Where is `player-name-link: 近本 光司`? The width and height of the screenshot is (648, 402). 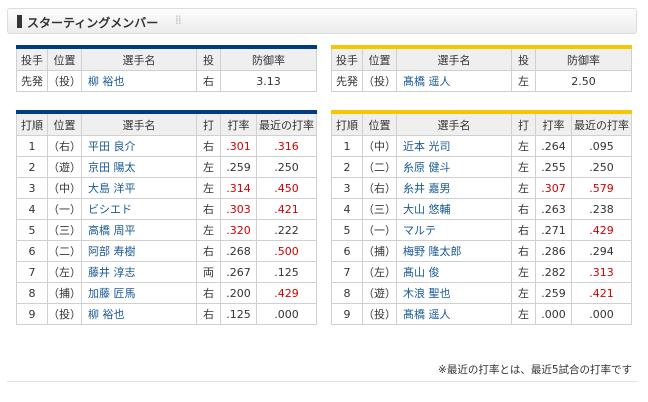
player-name-link: 近本 光司 is located at coordinates (454, 146).